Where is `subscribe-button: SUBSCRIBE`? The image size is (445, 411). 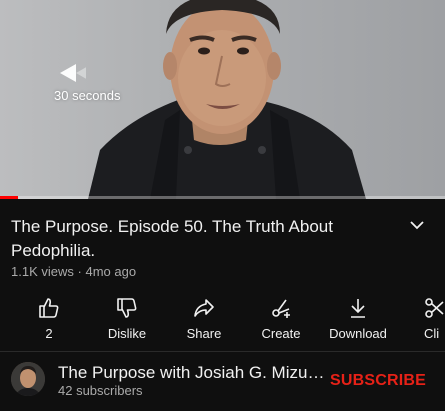 subscribe-button: SUBSCRIBE is located at coordinates (378, 381).